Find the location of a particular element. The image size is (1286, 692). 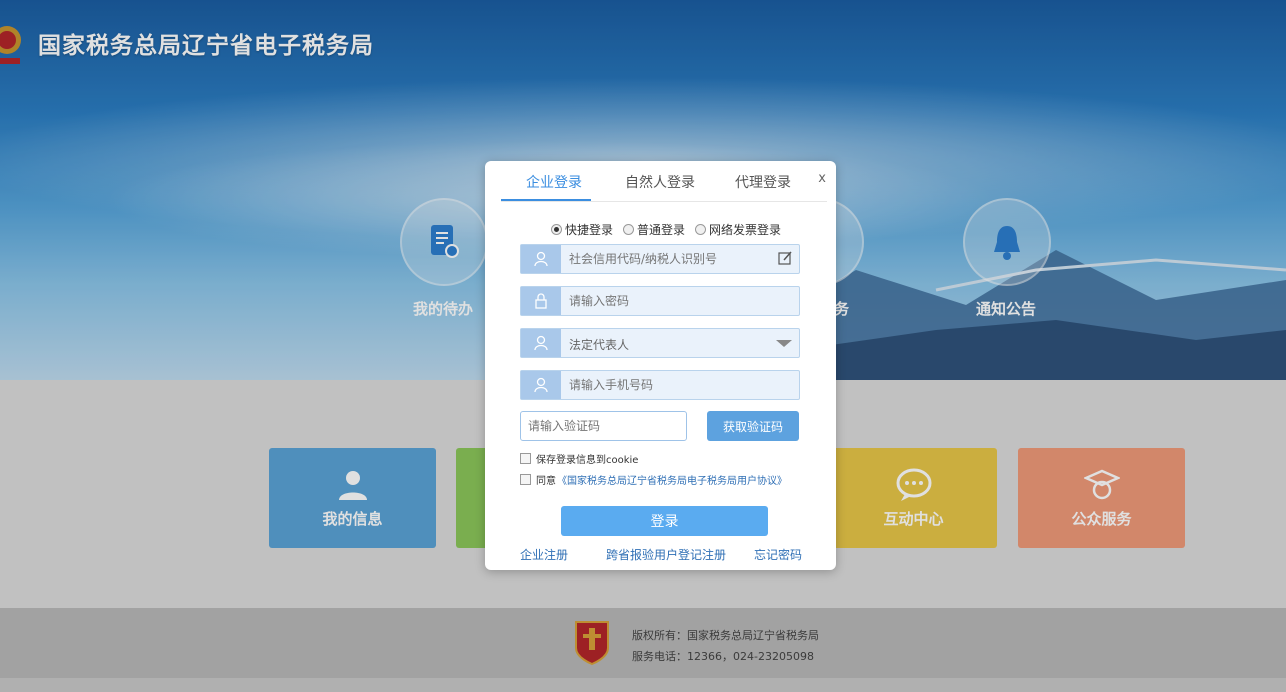

agree-prefix: 同意 is located at coordinates (546, 481).